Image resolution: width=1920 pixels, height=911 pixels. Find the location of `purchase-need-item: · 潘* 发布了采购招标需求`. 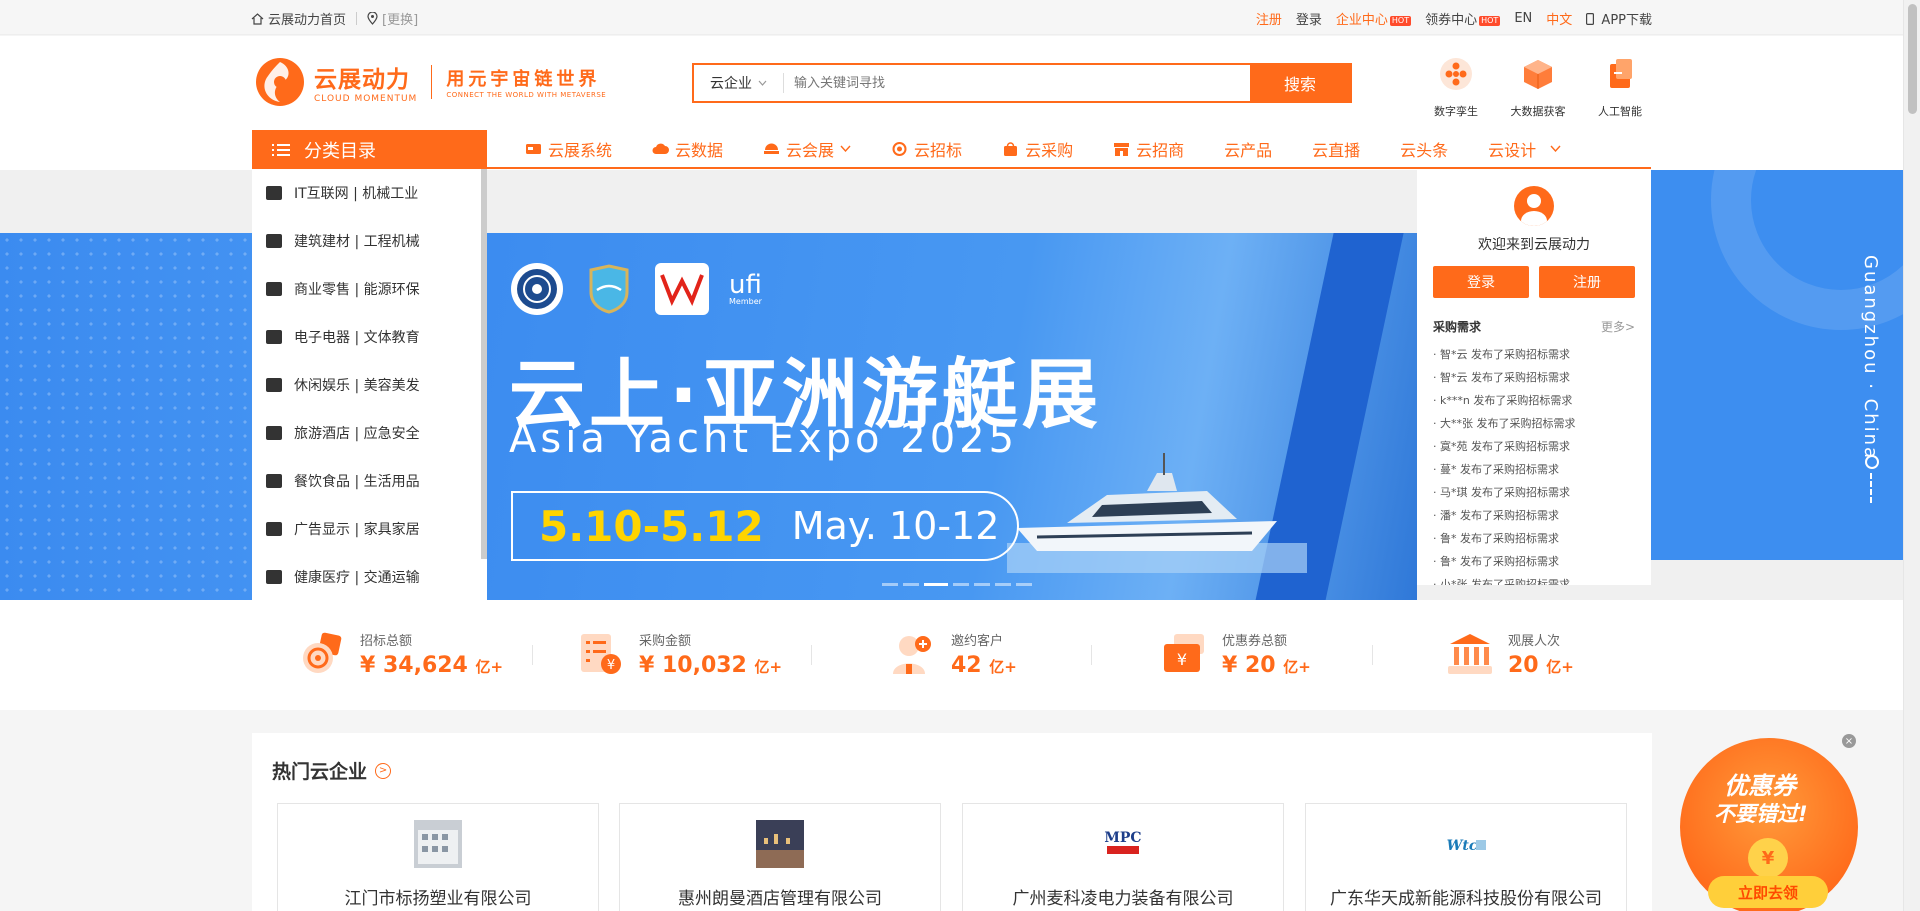

purchase-need-item: · 潘* 发布了采购招标需求 is located at coordinates (1534, 515).